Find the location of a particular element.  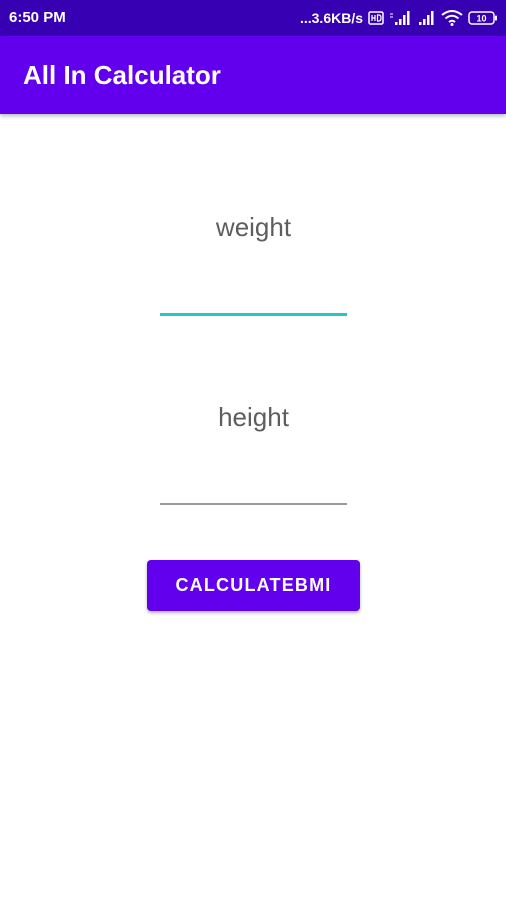

height-input is located at coordinates (253, 488).